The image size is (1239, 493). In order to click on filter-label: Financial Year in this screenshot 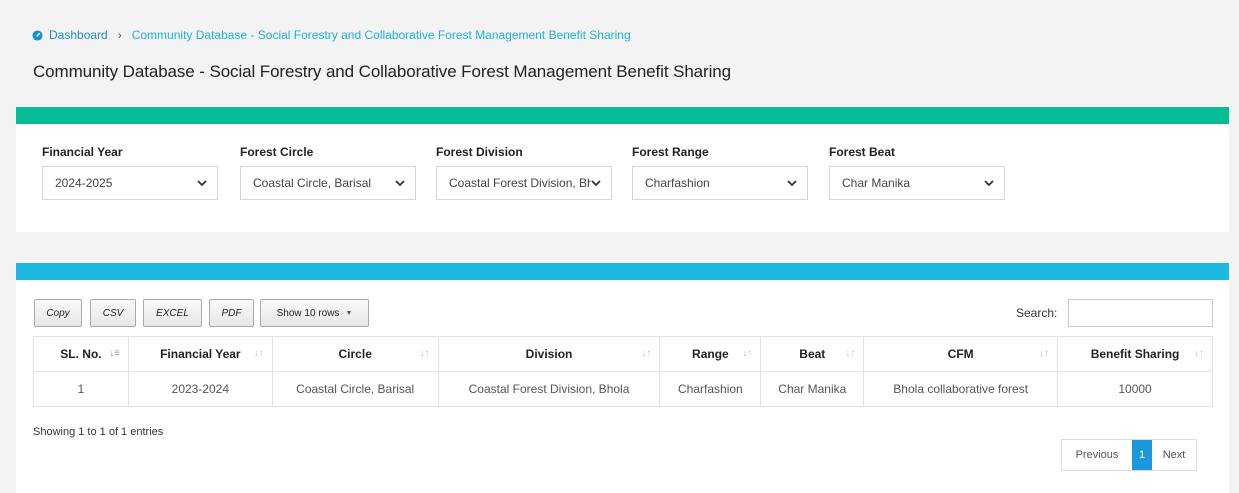, I will do `click(82, 152)`.